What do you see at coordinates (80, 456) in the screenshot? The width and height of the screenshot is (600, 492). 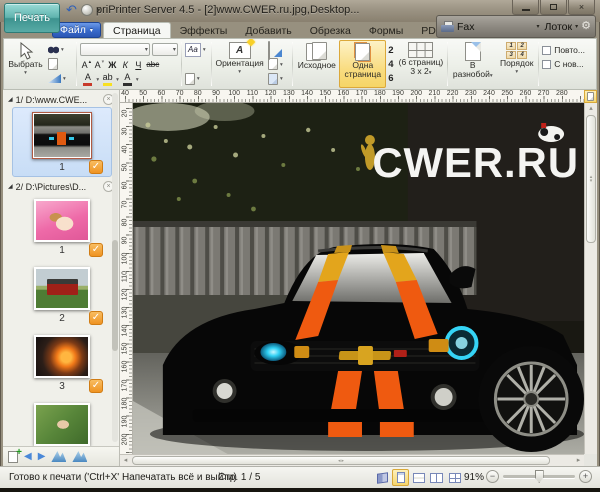 I see `rotate-right-button` at bounding box center [80, 456].